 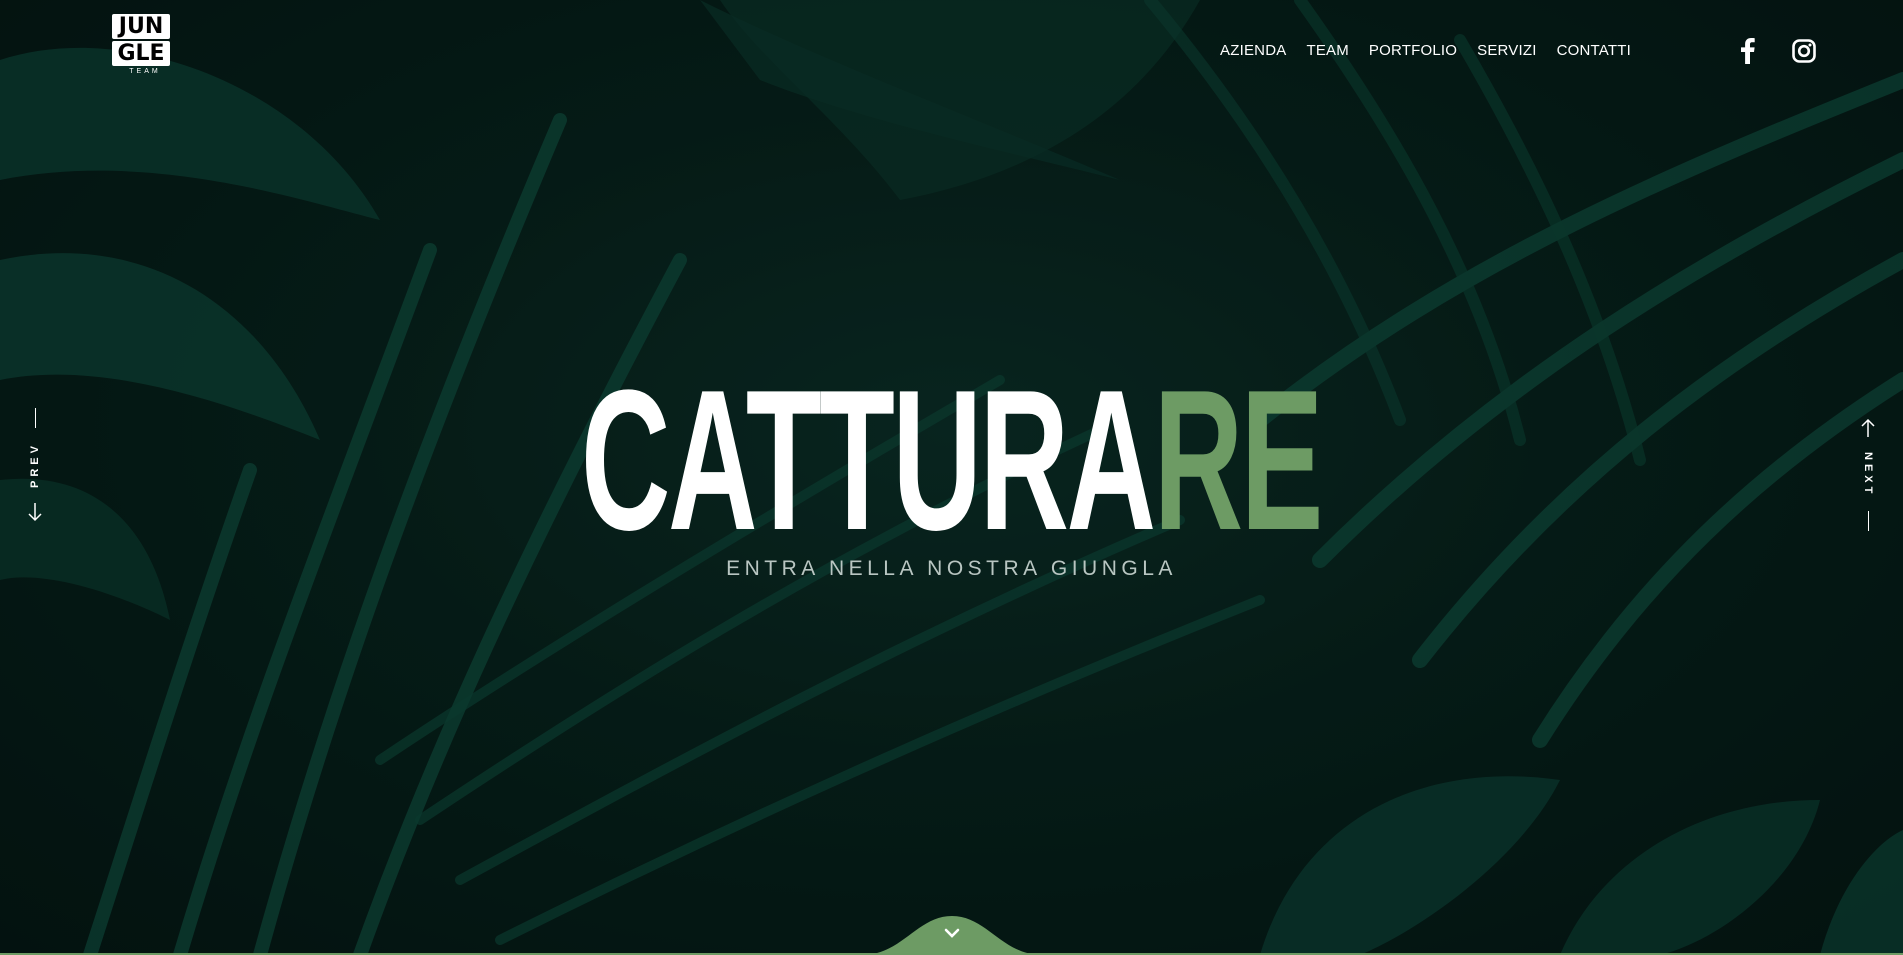 I want to click on next-tick, so click(x=1868, y=521).